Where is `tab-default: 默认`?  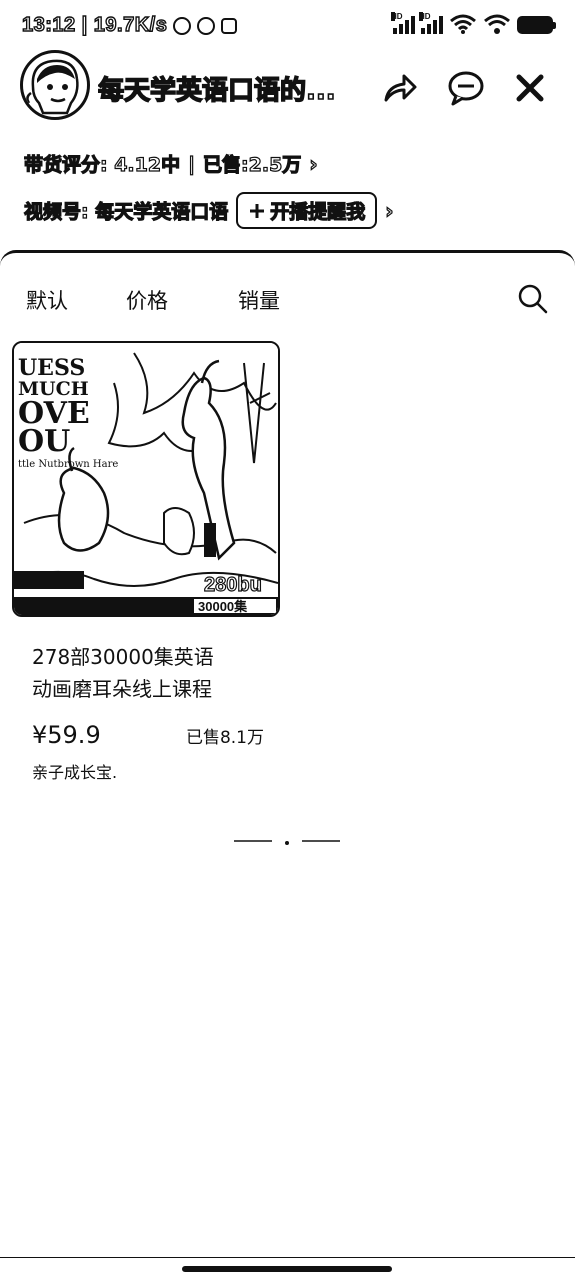 tab-default: 默认 is located at coordinates (76, 300).